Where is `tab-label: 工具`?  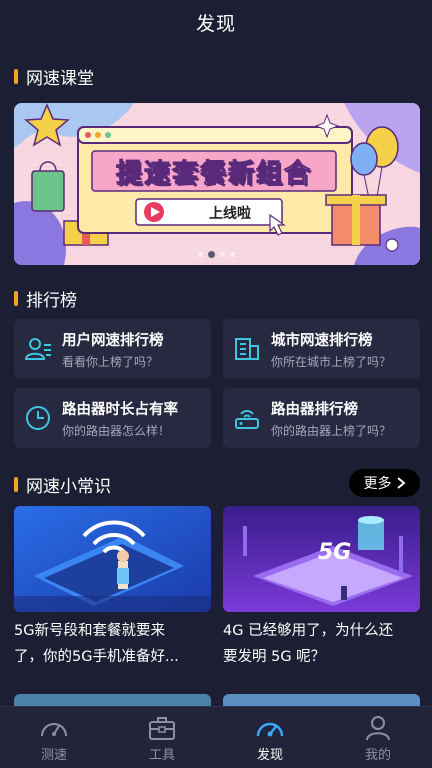
tab-label: 工具 is located at coordinates (161, 755).